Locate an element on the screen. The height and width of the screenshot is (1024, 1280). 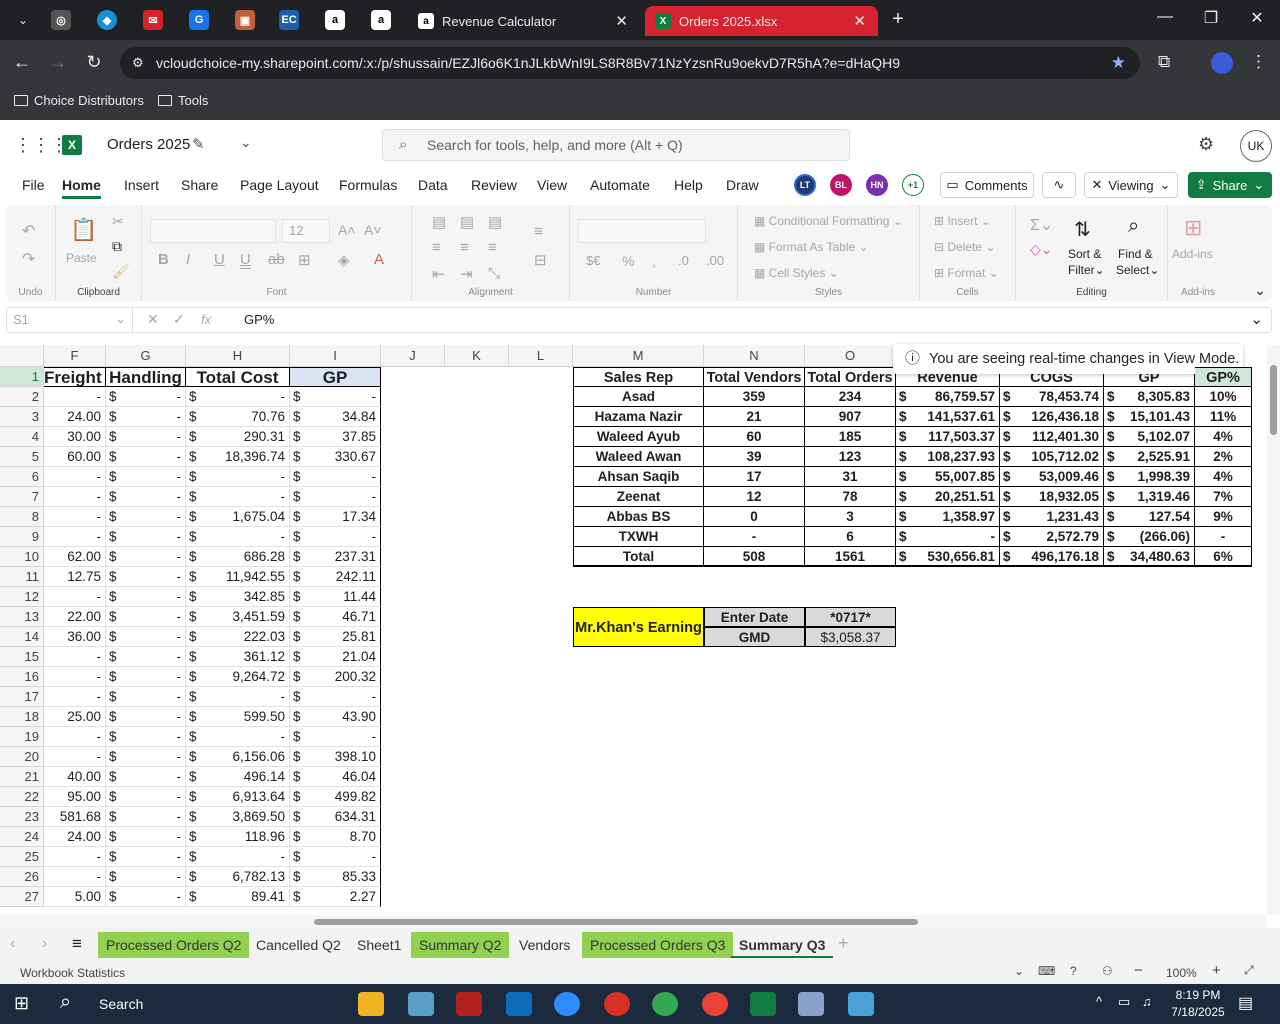
total-cost-cell: $18,396.74 is located at coordinates (238, 457).